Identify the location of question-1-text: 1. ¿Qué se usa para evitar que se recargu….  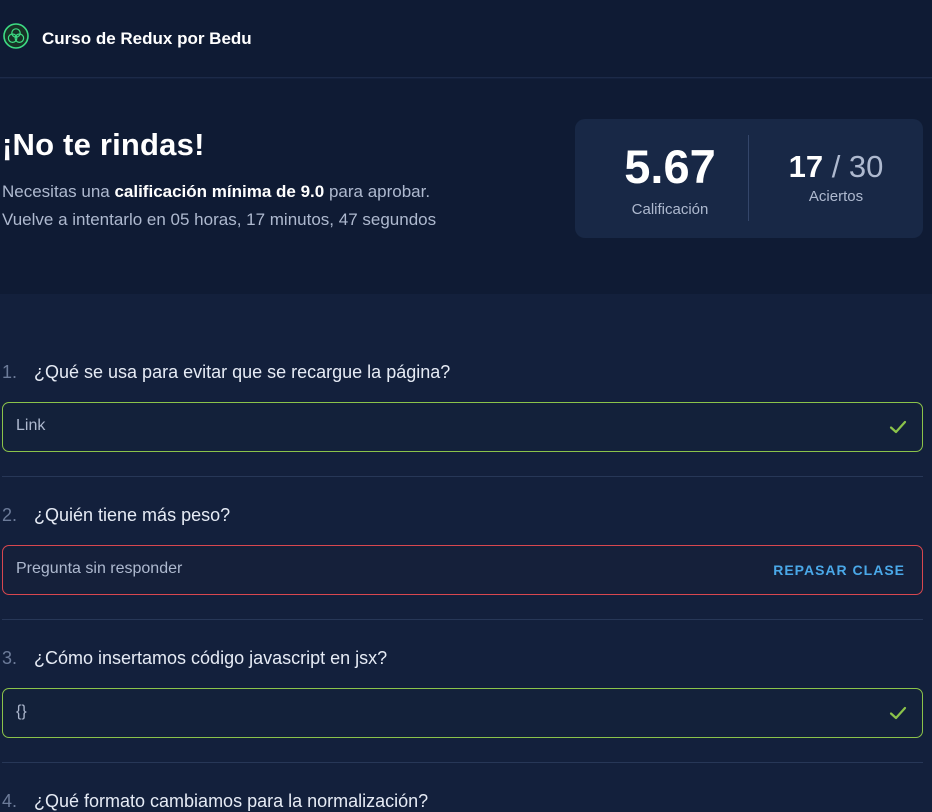
(226, 372).